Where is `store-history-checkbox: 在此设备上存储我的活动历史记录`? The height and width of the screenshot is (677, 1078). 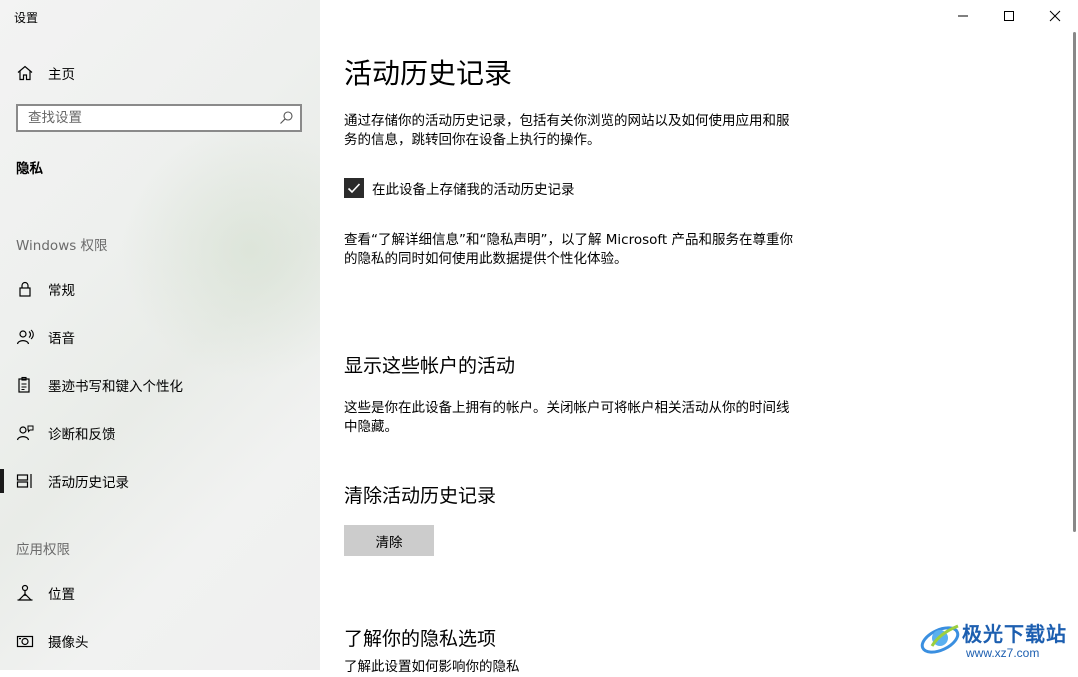 store-history-checkbox: 在此设备上存储我的活动历史记录 is located at coordinates (459, 188).